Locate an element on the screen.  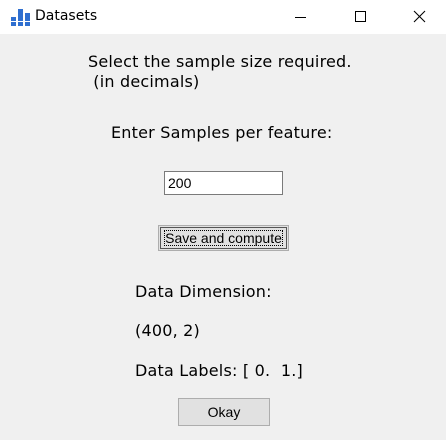
samples-per-feature-label: Enter Samples per feature: is located at coordinates (222, 132).